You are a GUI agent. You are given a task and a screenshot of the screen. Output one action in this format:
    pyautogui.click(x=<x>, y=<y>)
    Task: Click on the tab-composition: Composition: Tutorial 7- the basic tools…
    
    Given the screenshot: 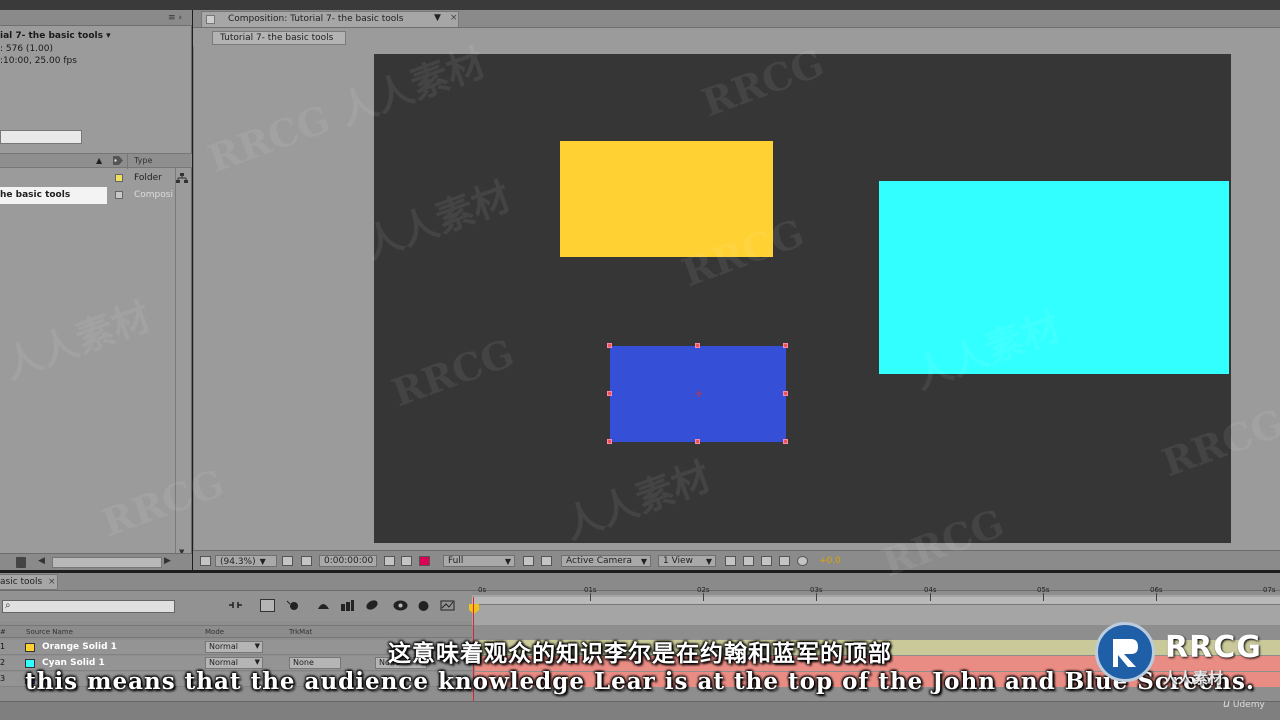 What is the action you would take?
    pyautogui.click(x=330, y=19)
    